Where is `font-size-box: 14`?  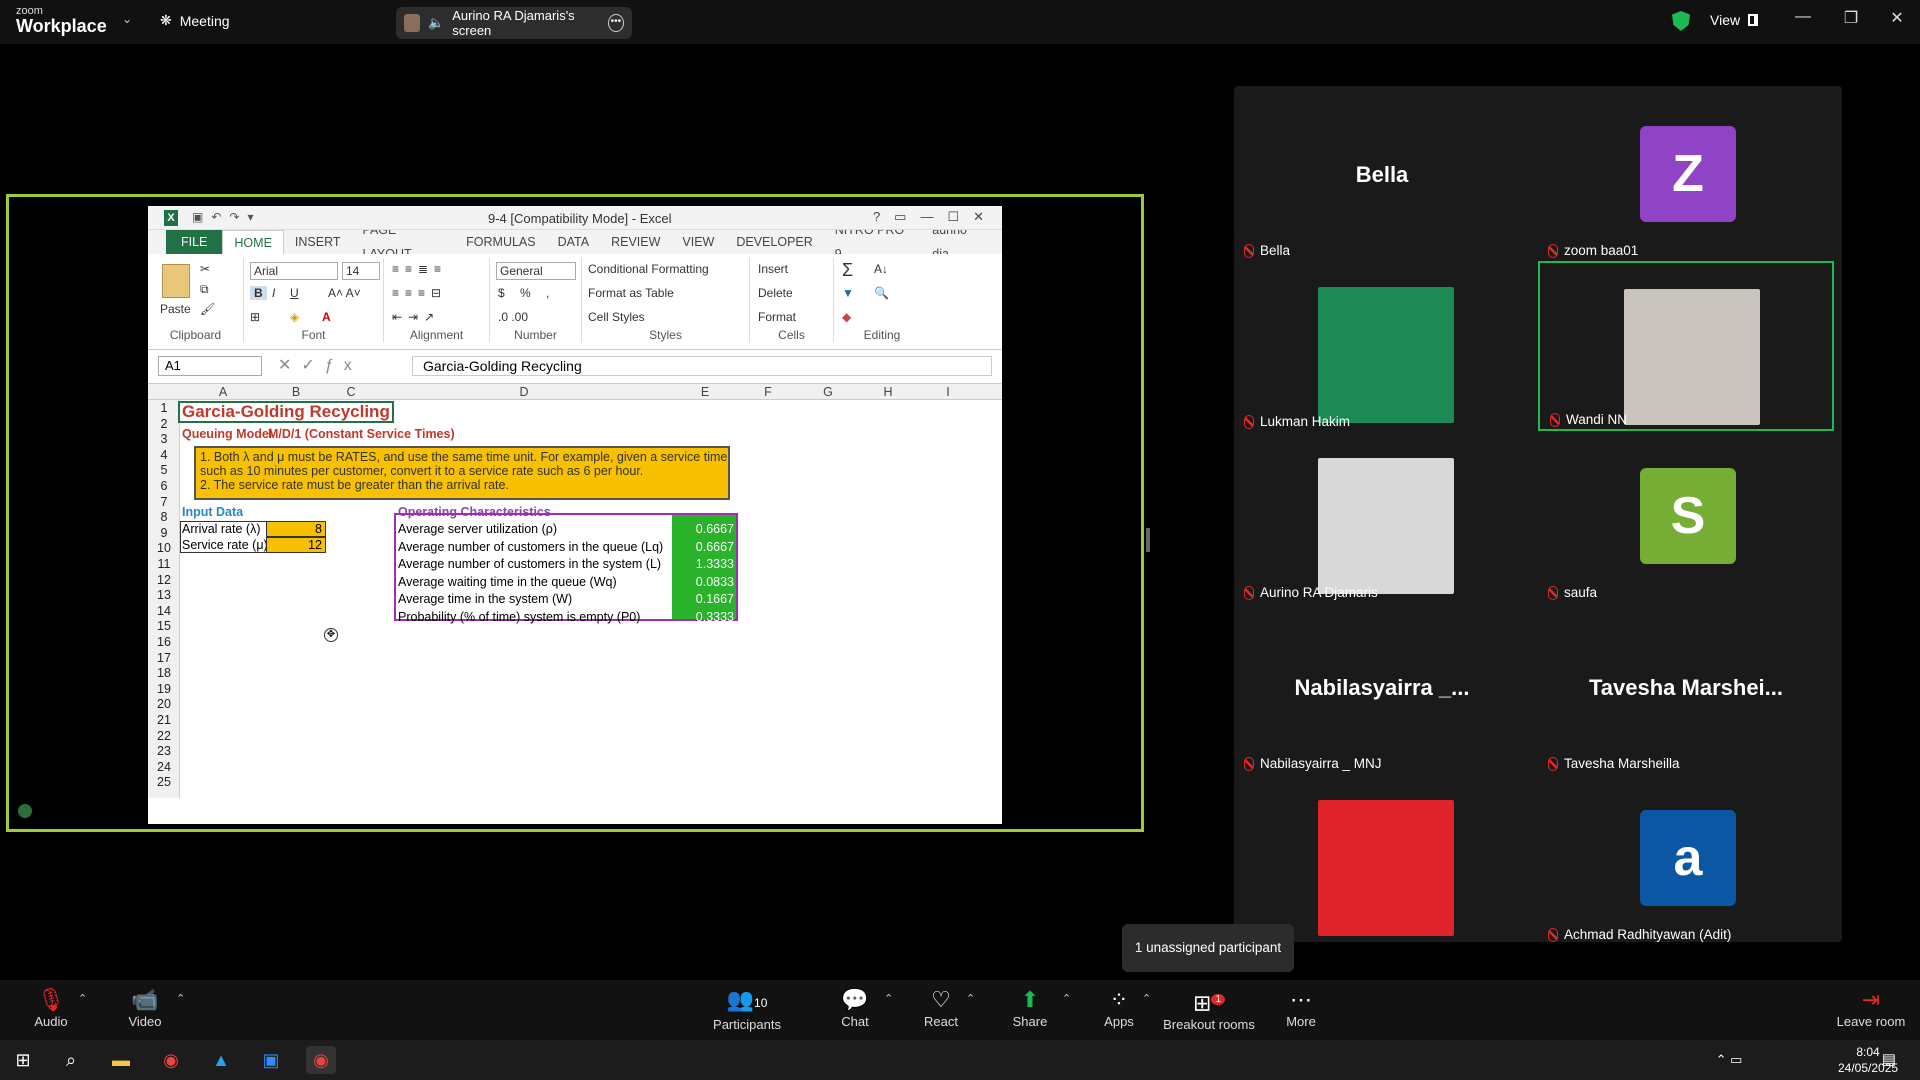
font-size-box: 14 is located at coordinates (361, 271).